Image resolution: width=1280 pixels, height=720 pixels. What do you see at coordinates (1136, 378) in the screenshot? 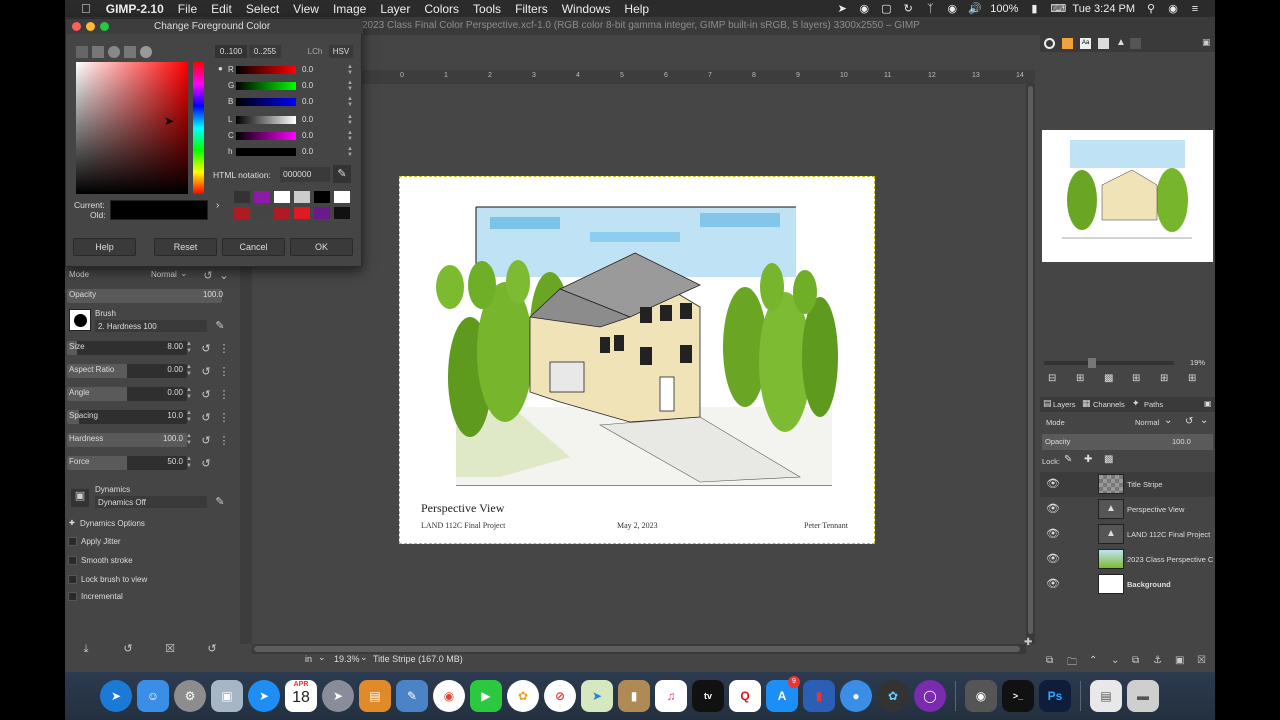
I see `fit-image-icon: ⊞` at bounding box center [1136, 378].